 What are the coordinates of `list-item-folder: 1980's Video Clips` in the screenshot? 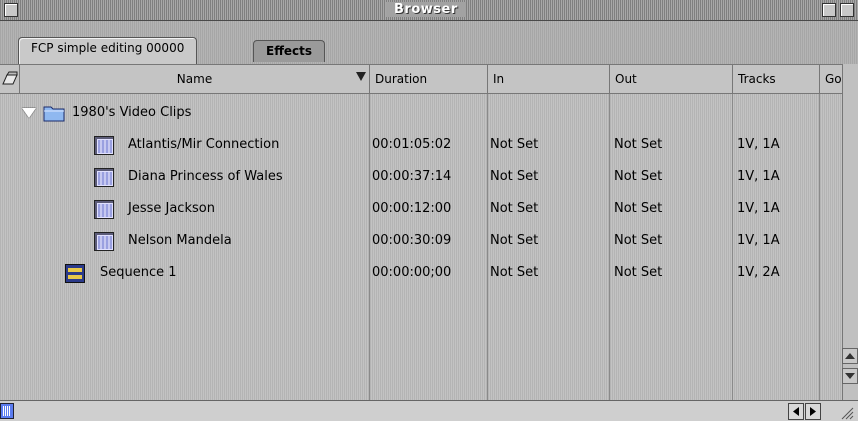 It's located at (429, 114).